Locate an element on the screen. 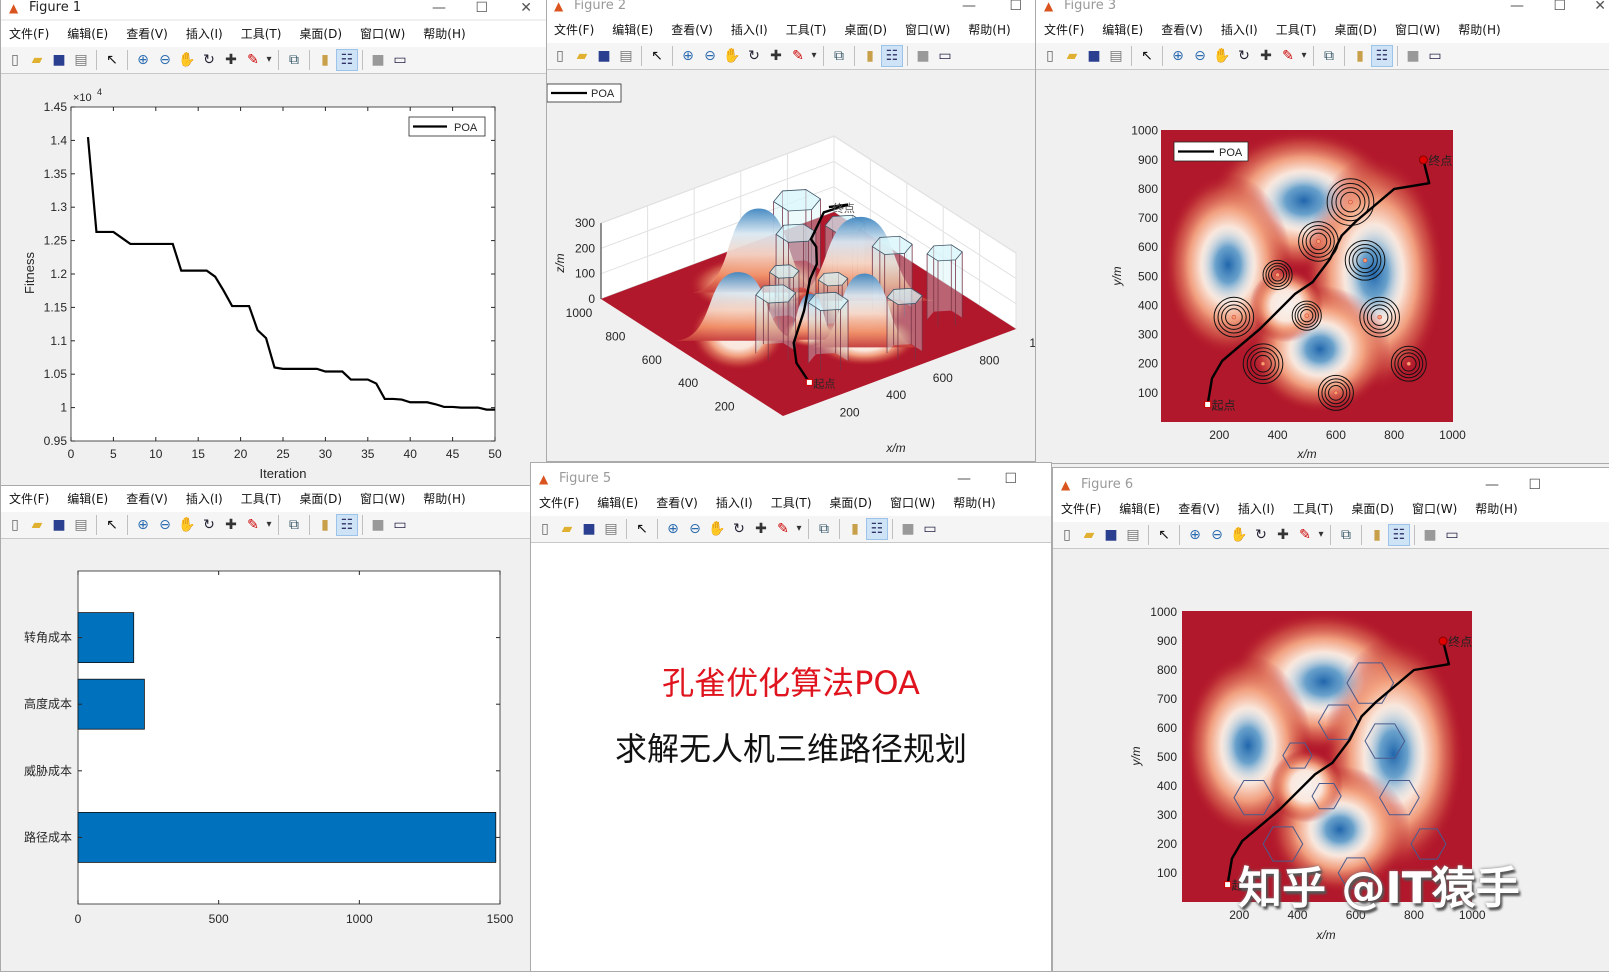 Image resolution: width=1609 pixels, height=972 pixels. close-icon: ✕ is located at coordinates (1600, 7).